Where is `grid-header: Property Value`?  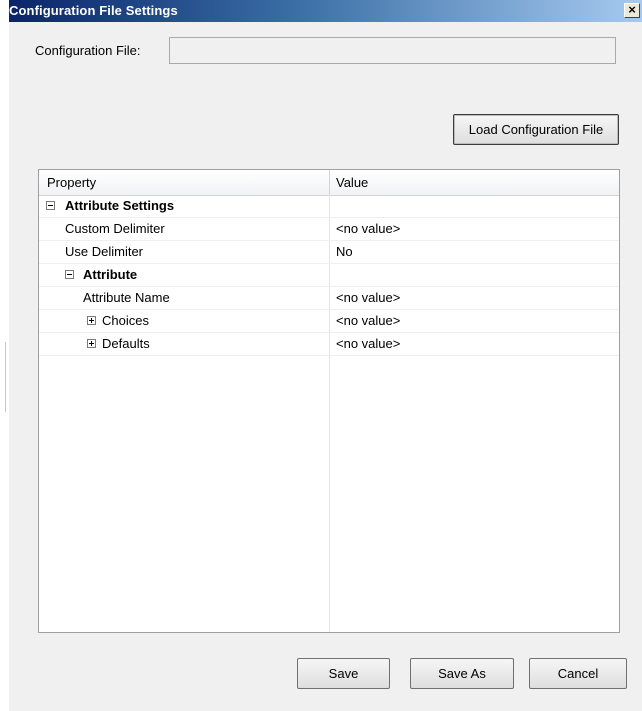
grid-header: Property Value is located at coordinates (329, 183).